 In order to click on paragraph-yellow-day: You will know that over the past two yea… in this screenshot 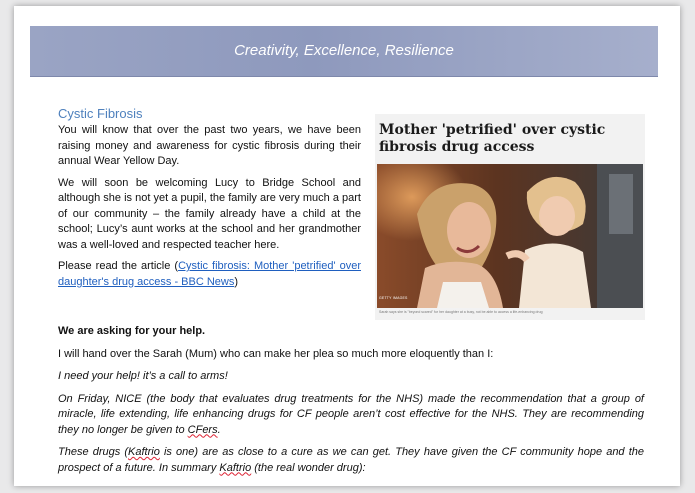, I will do `click(209, 145)`.